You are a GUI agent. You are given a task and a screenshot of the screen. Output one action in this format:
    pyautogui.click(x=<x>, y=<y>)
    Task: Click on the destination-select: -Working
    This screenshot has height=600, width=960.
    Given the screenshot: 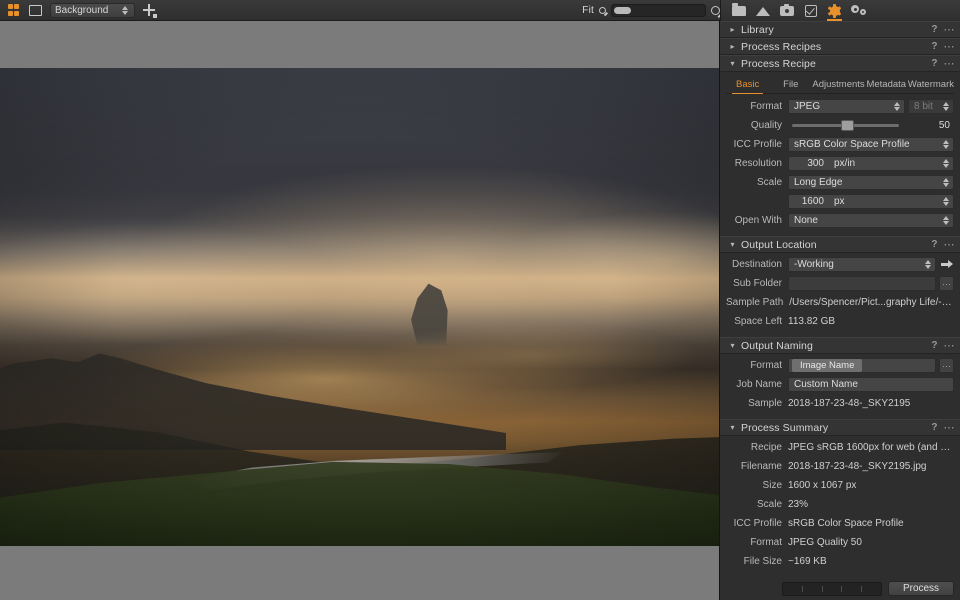 What is the action you would take?
    pyautogui.click(x=862, y=264)
    